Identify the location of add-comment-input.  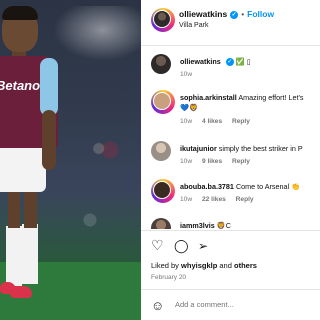
(245, 304).